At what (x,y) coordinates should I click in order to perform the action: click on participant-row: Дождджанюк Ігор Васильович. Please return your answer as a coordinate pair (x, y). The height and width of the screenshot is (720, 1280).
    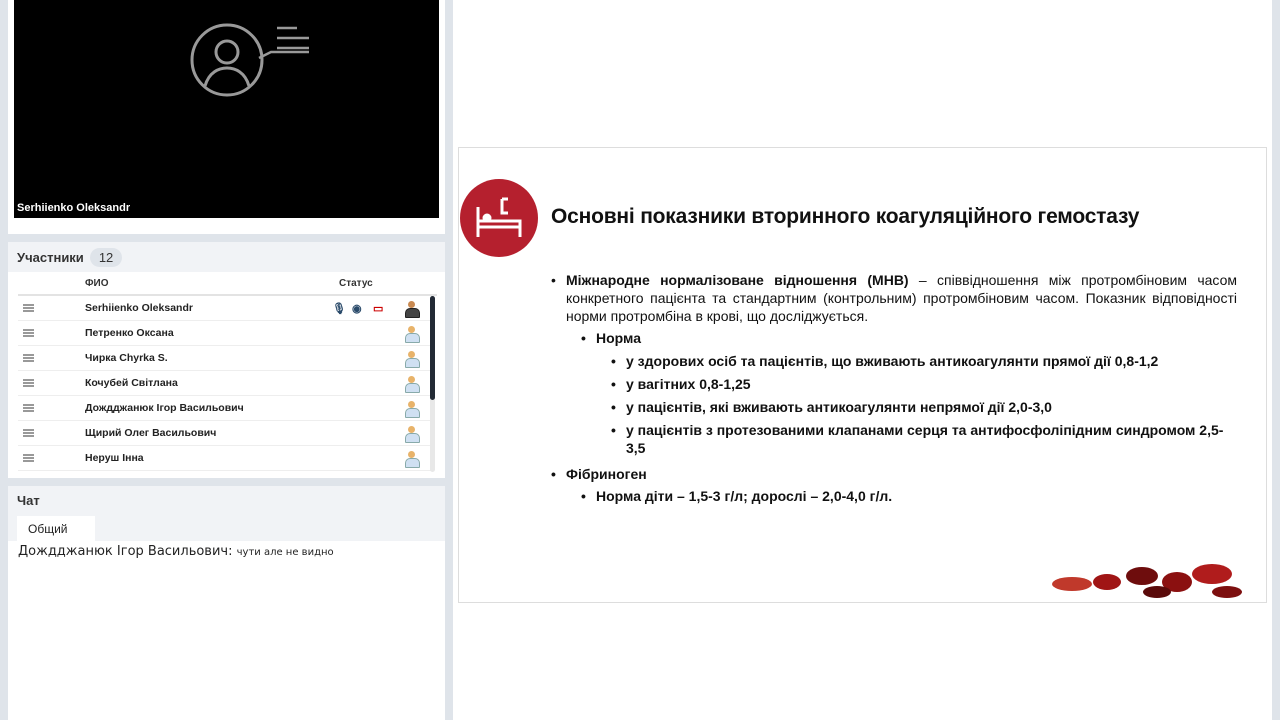
    Looking at the image, I should click on (224, 408).